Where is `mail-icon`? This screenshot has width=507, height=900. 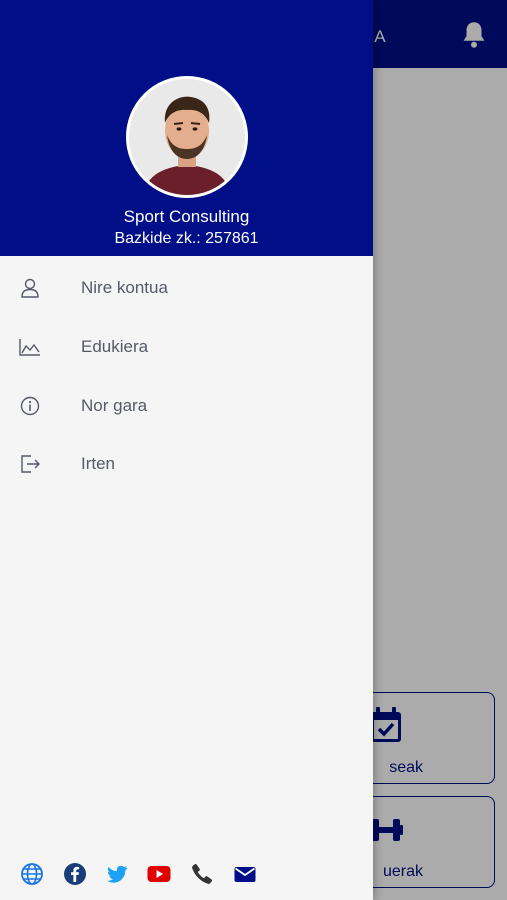
mail-icon is located at coordinates (245, 874).